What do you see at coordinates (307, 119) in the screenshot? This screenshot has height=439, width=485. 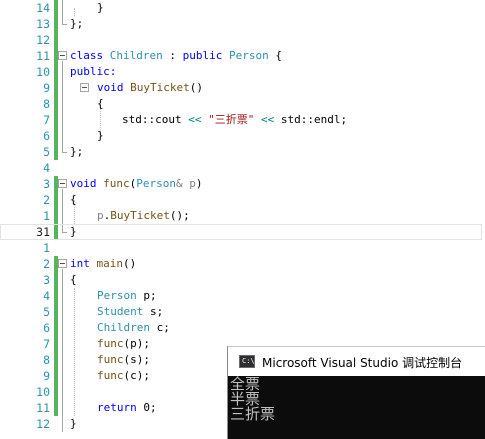 I see `scope-token: ::` at bounding box center [307, 119].